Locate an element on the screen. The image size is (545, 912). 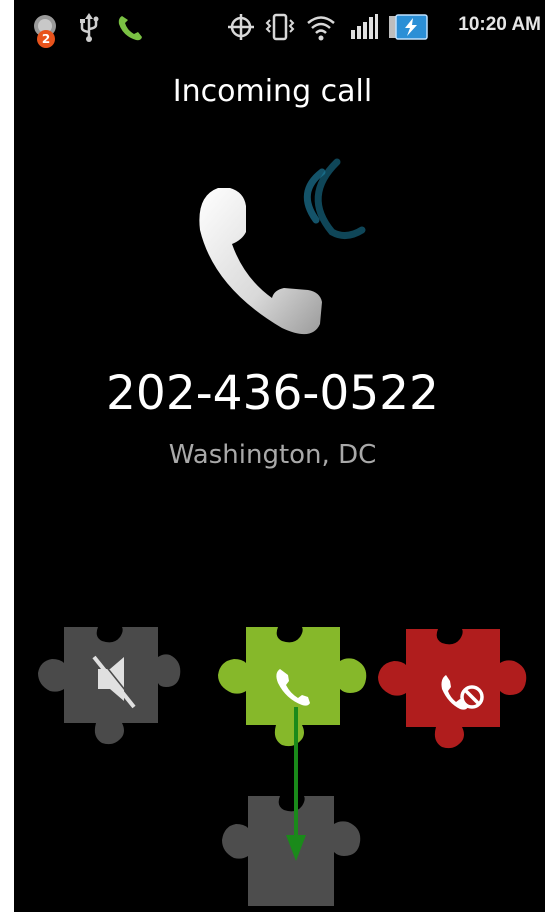
status-clock: 10:20 AM is located at coordinates (499, 24).